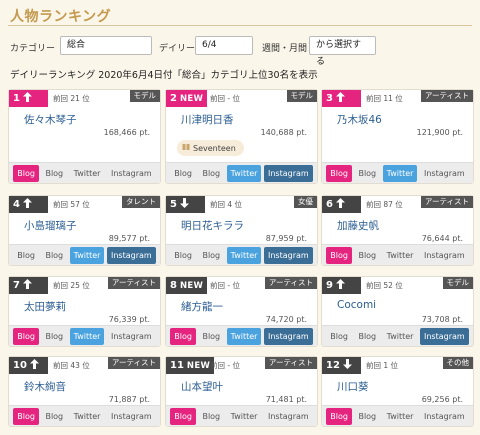 The width and height of the screenshot is (480, 435). I want to click on person-name-link: Cocomi, so click(356, 305).